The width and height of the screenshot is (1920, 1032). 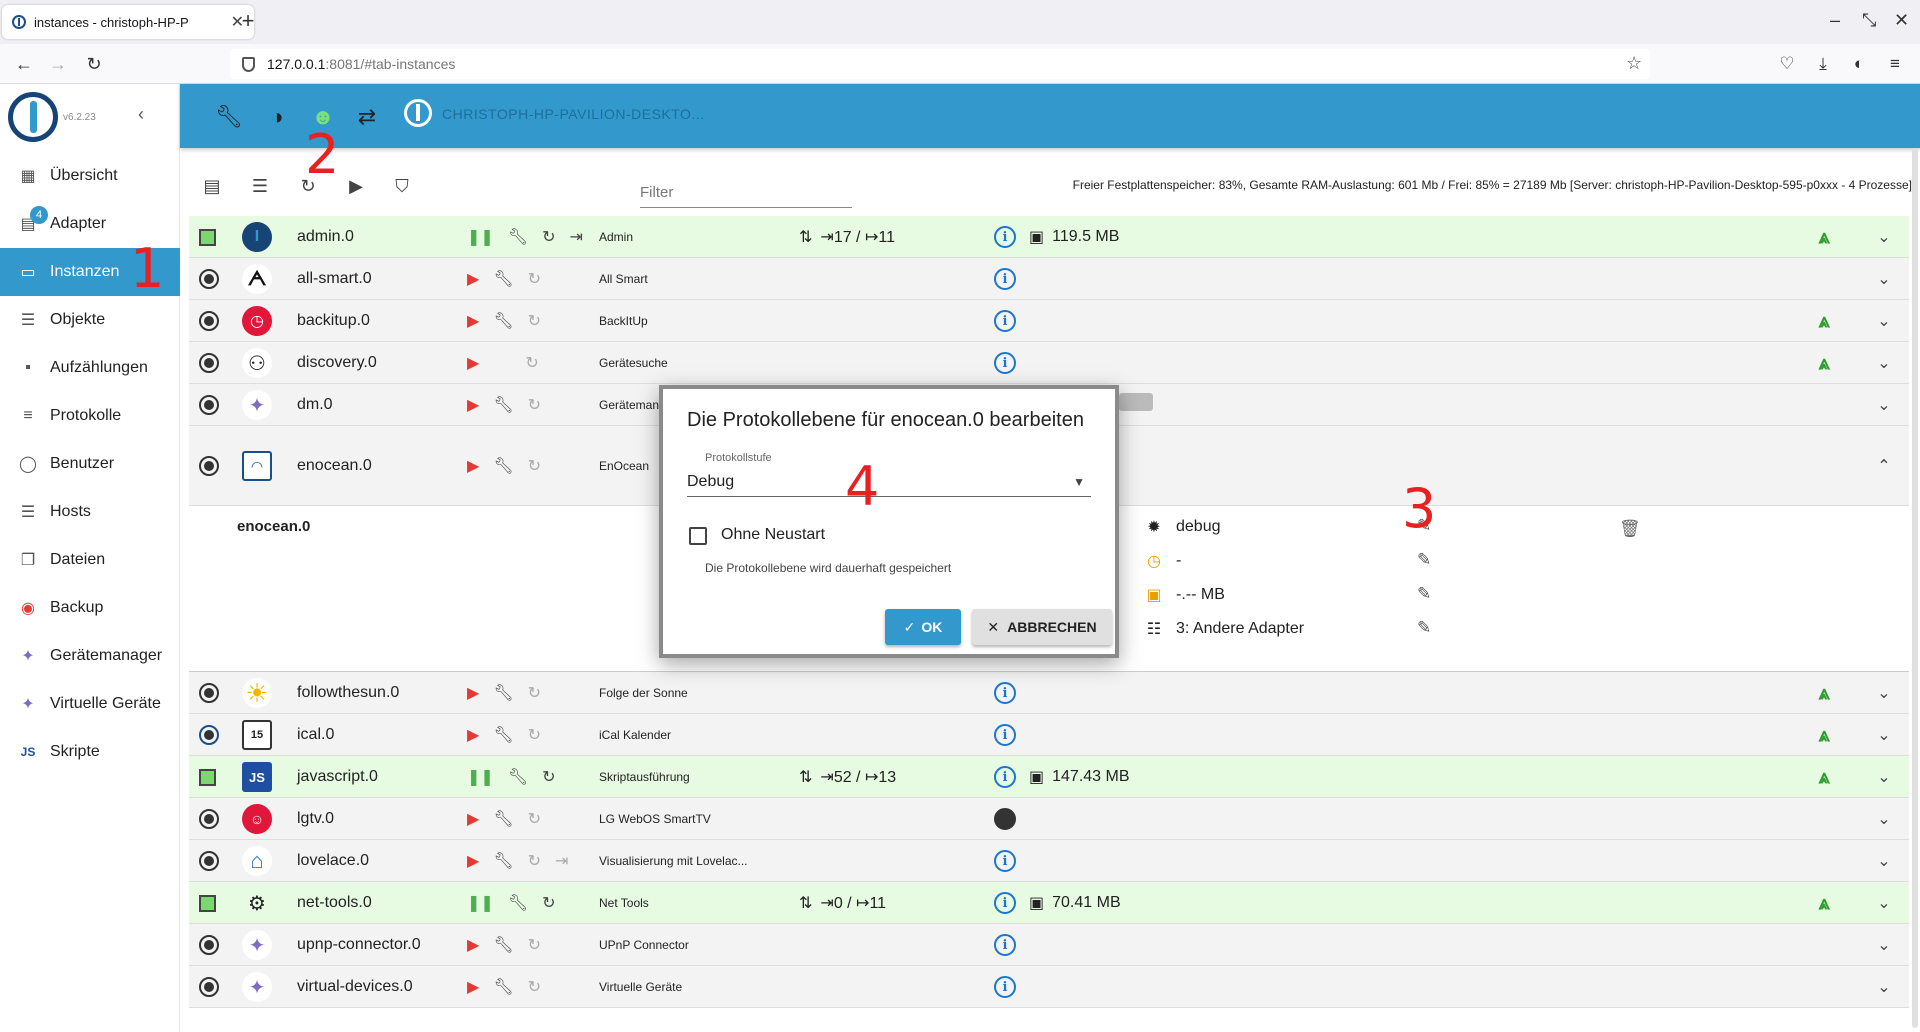 What do you see at coordinates (1005, 819) in the screenshot?
I see `settings-button` at bounding box center [1005, 819].